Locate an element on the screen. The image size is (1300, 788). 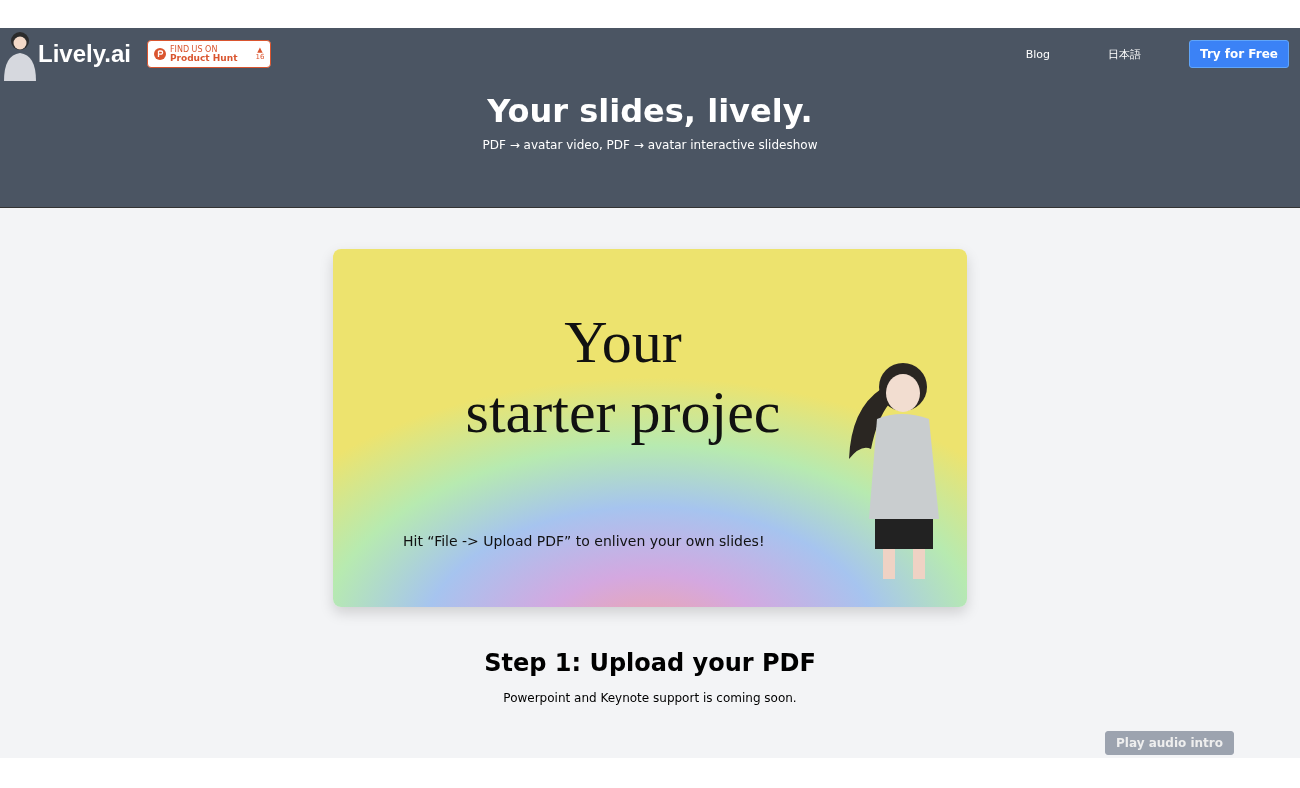
slide-title-line: Your is located at coordinates (623, 342).